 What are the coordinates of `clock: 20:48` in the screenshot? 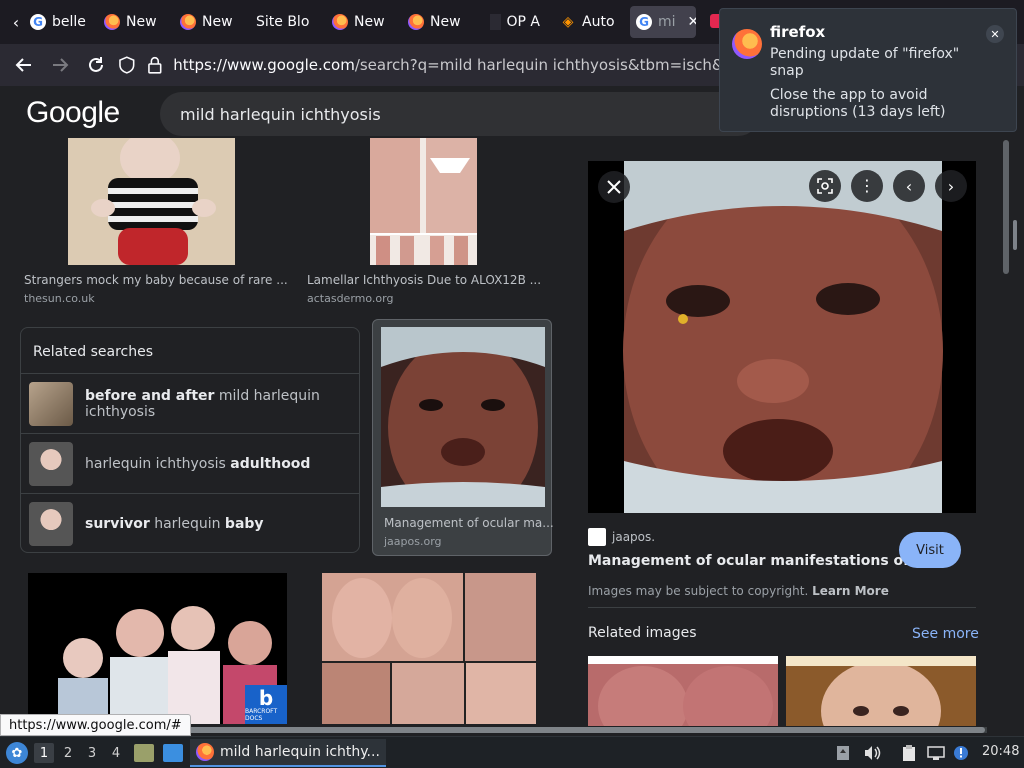 It's located at (1000, 751).